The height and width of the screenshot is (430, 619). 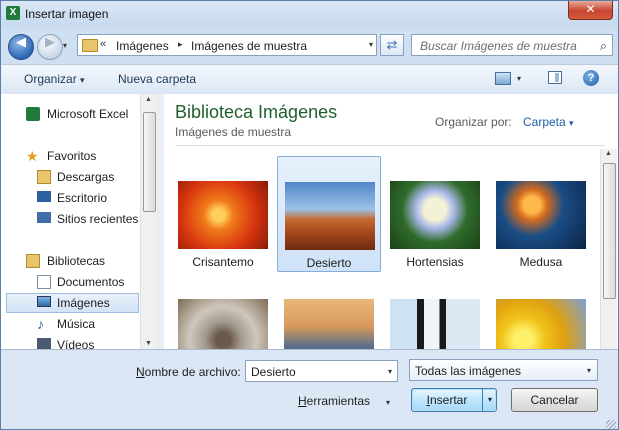 What do you see at coordinates (468, 371) in the screenshot?
I see `file-type-value: Todas las imágenes` at bounding box center [468, 371].